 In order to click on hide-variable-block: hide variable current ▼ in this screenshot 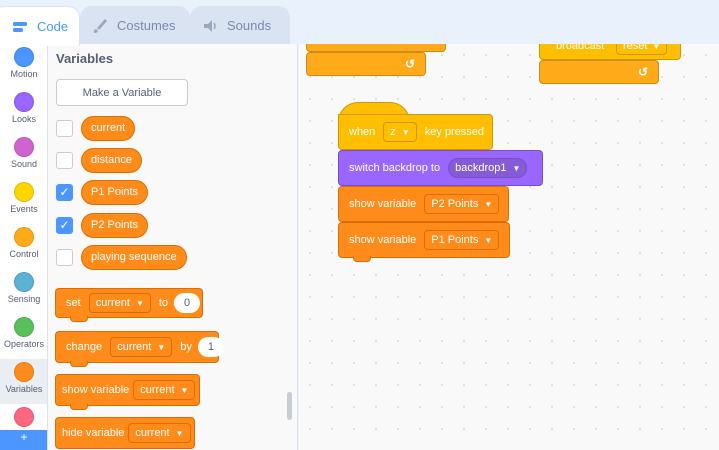, I will do `click(125, 433)`.